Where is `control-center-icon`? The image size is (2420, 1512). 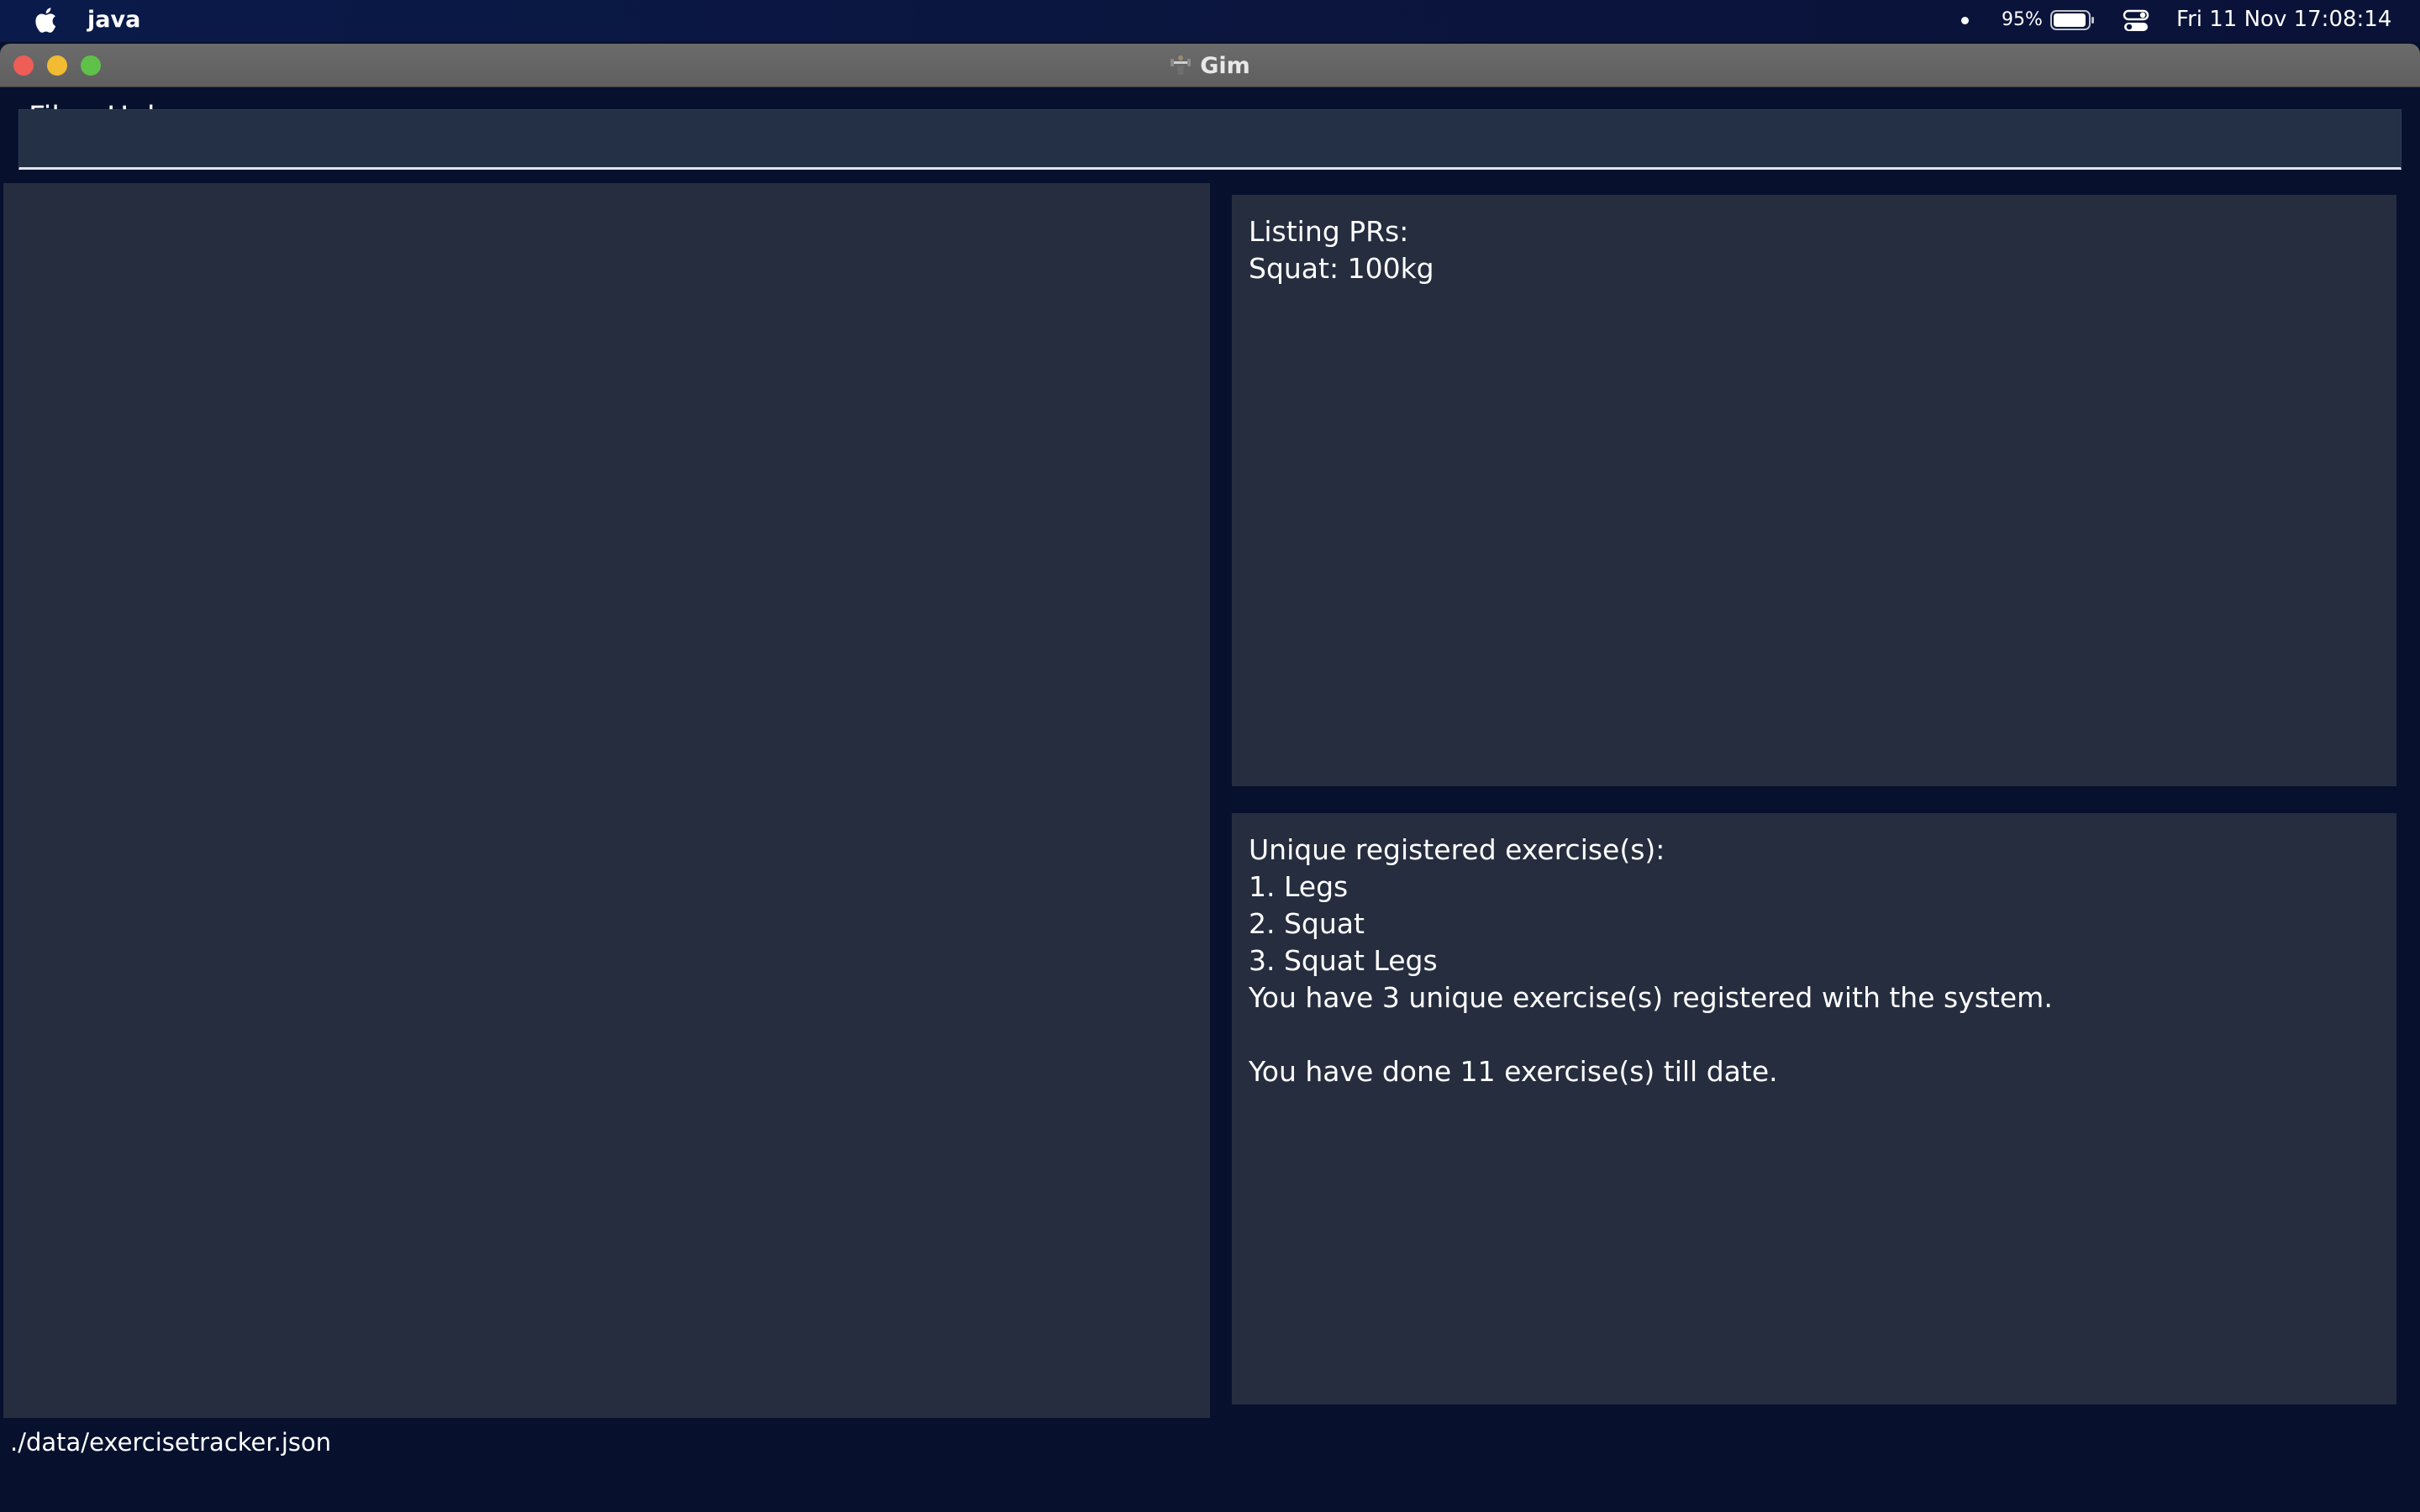
control-center-icon is located at coordinates (2136, 21).